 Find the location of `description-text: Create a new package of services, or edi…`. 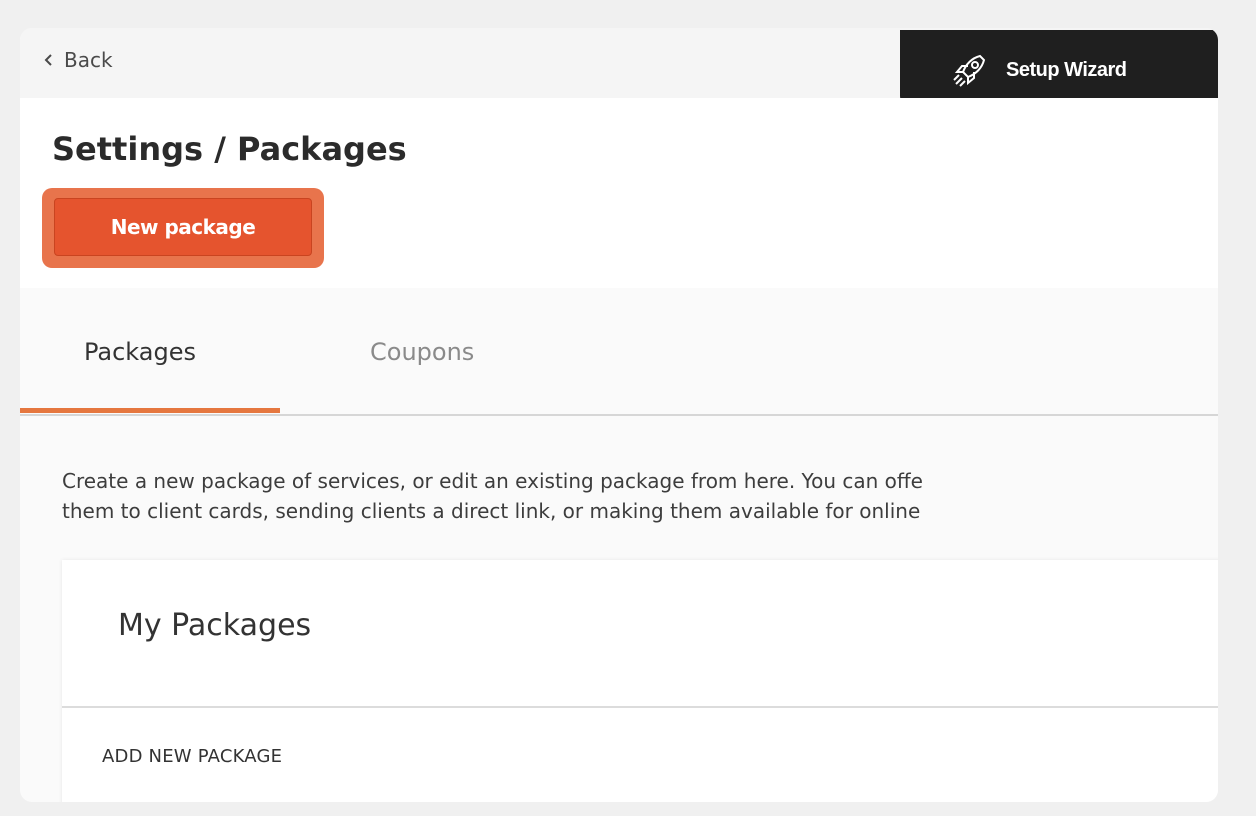

description-text: Create a new package of services, or edi… is located at coordinates (640, 496).